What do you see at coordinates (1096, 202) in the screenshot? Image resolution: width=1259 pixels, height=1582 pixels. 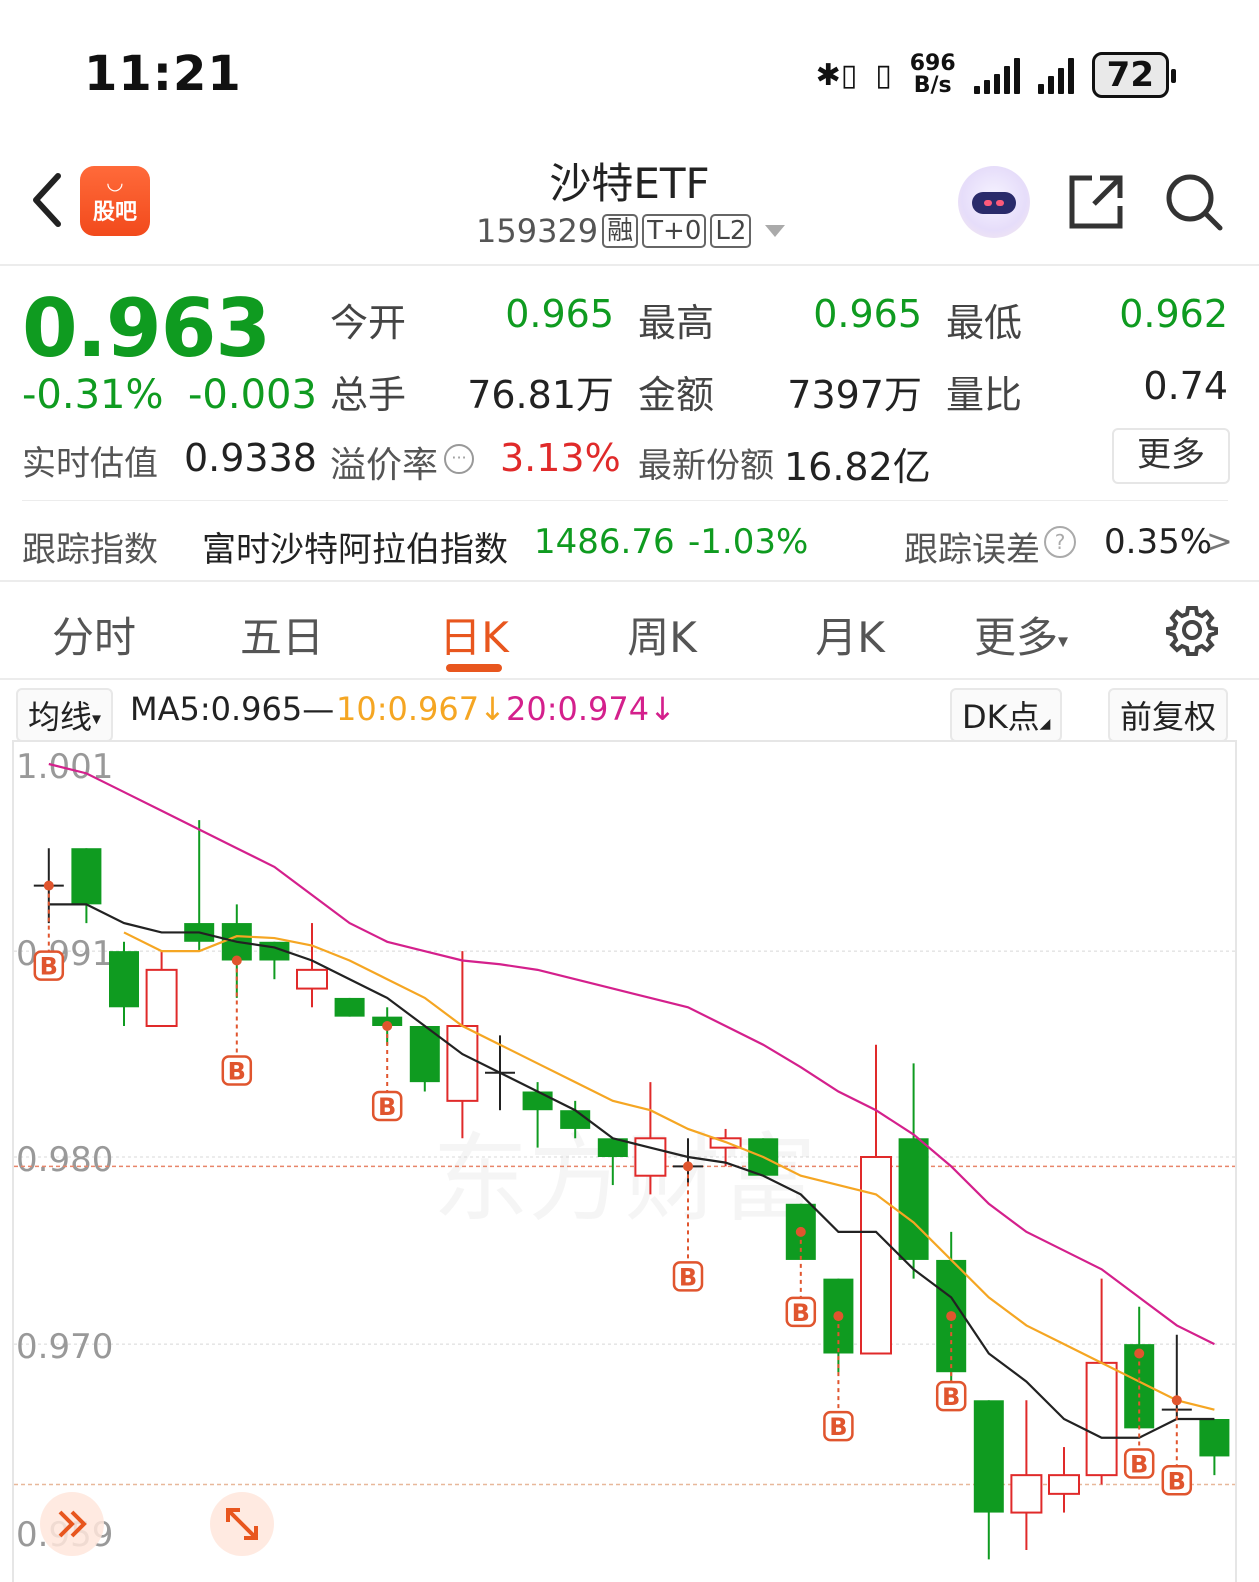 I see `share-icon` at bounding box center [1096, 202].